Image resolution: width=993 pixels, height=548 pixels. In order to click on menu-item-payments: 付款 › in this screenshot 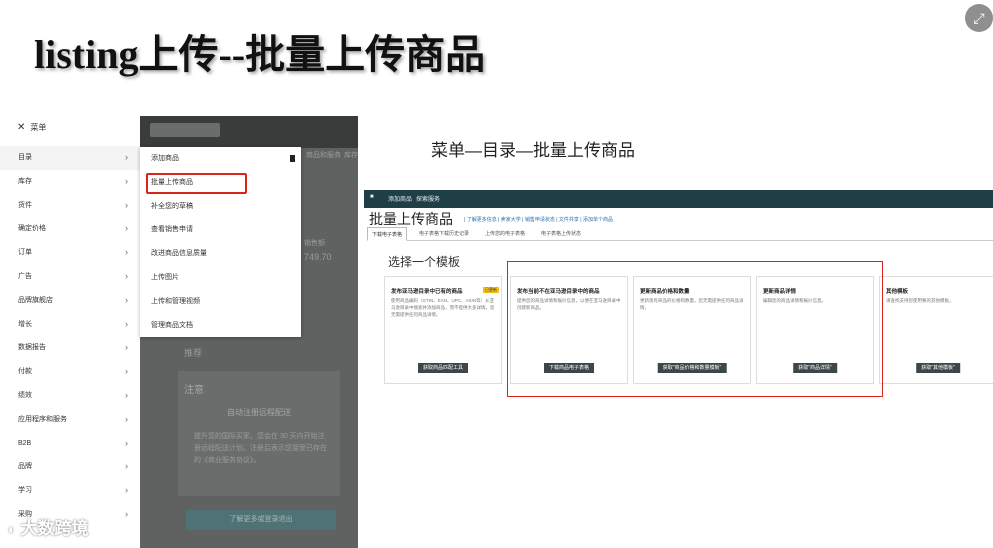, I will do `click(70, 372)`.